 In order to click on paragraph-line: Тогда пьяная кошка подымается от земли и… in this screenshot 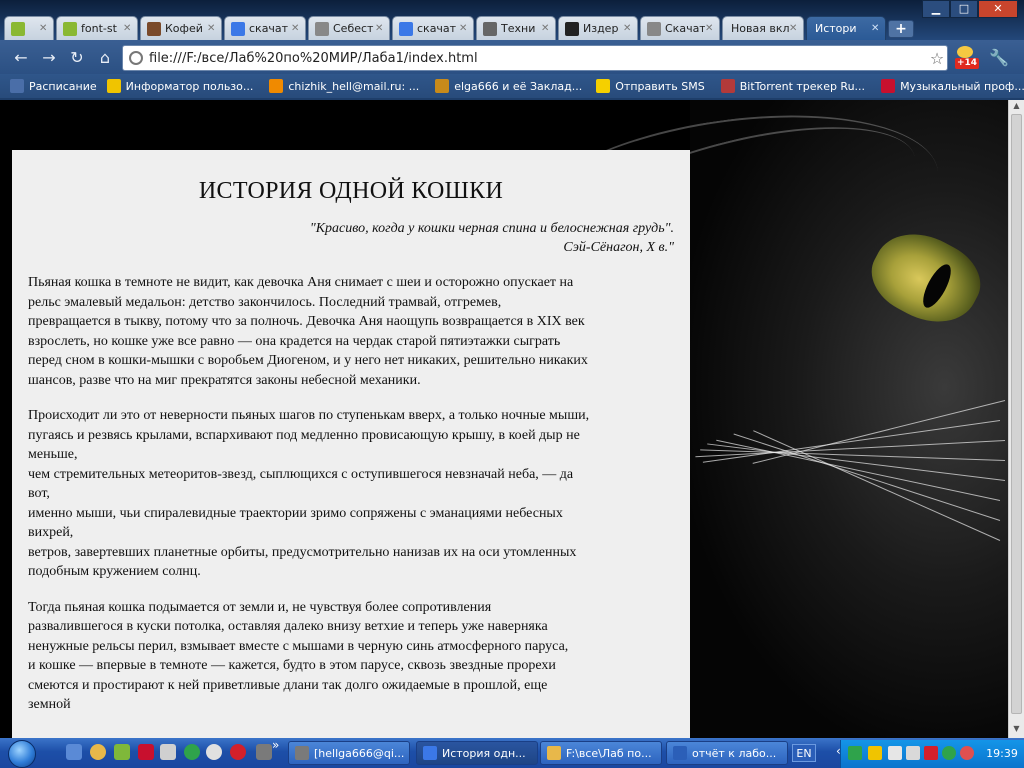, I will do `click(260, 607)`.